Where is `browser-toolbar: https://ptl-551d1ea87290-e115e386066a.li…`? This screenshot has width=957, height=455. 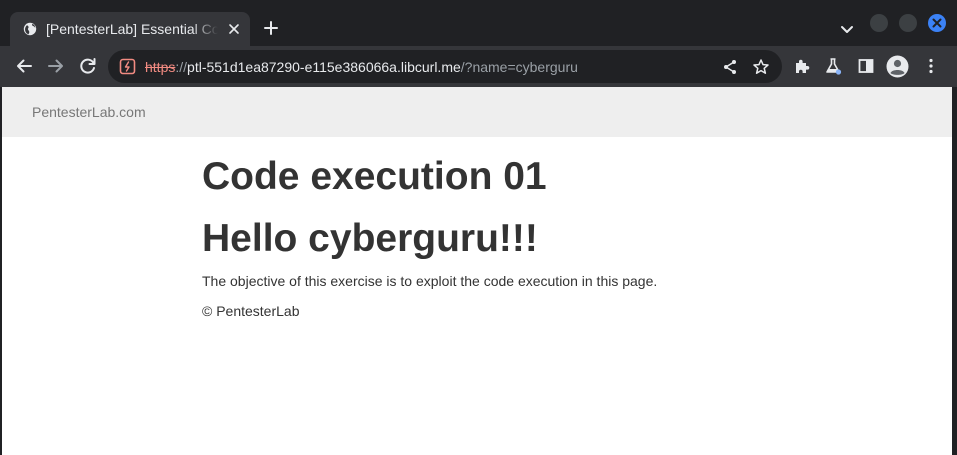 browser-toolbar: https://ptl-551d1ea87290-e115e386066a.li… is located at coordinates (478, 66).